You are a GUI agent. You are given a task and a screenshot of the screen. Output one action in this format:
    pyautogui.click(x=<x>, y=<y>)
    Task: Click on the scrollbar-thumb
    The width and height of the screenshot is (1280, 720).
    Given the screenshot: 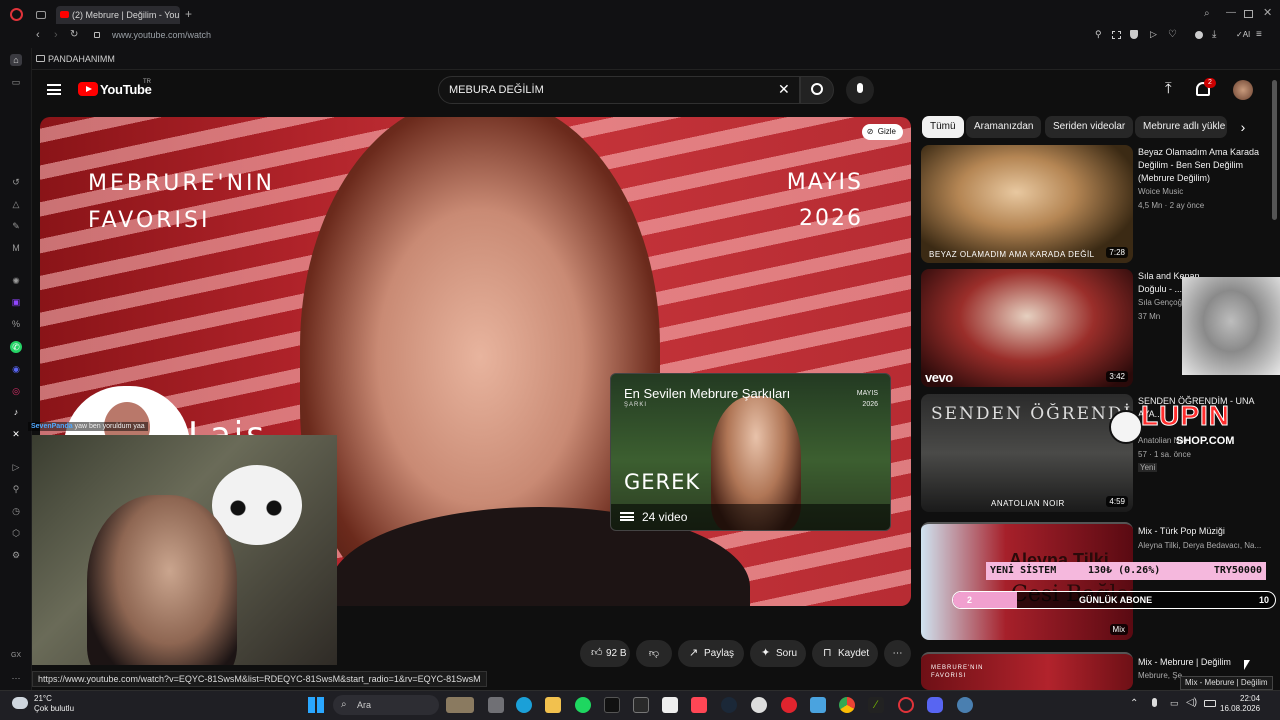 What is the action you would take?
    pyautogui.click(x=1274, y=150)
    